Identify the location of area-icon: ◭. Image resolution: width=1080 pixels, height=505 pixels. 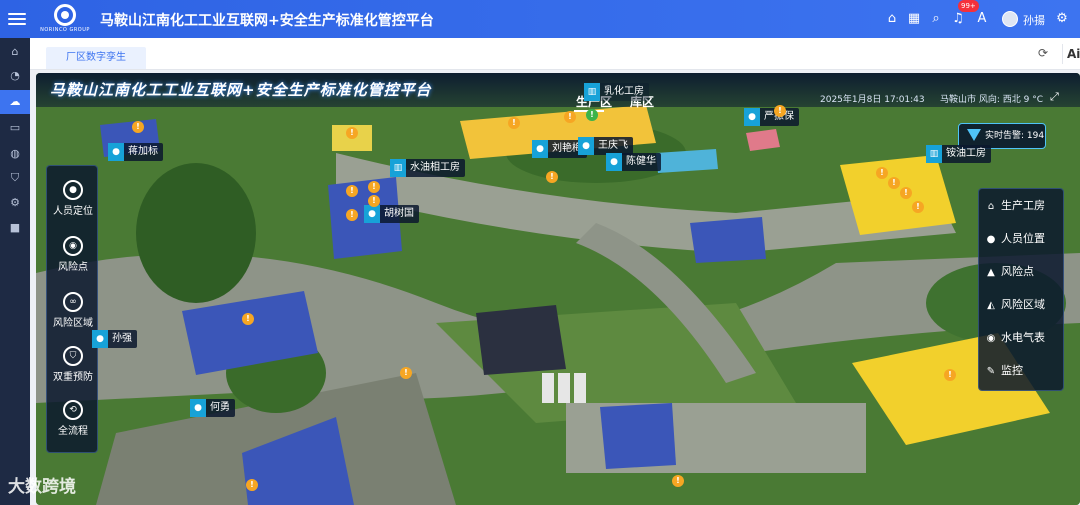
(991, 305).